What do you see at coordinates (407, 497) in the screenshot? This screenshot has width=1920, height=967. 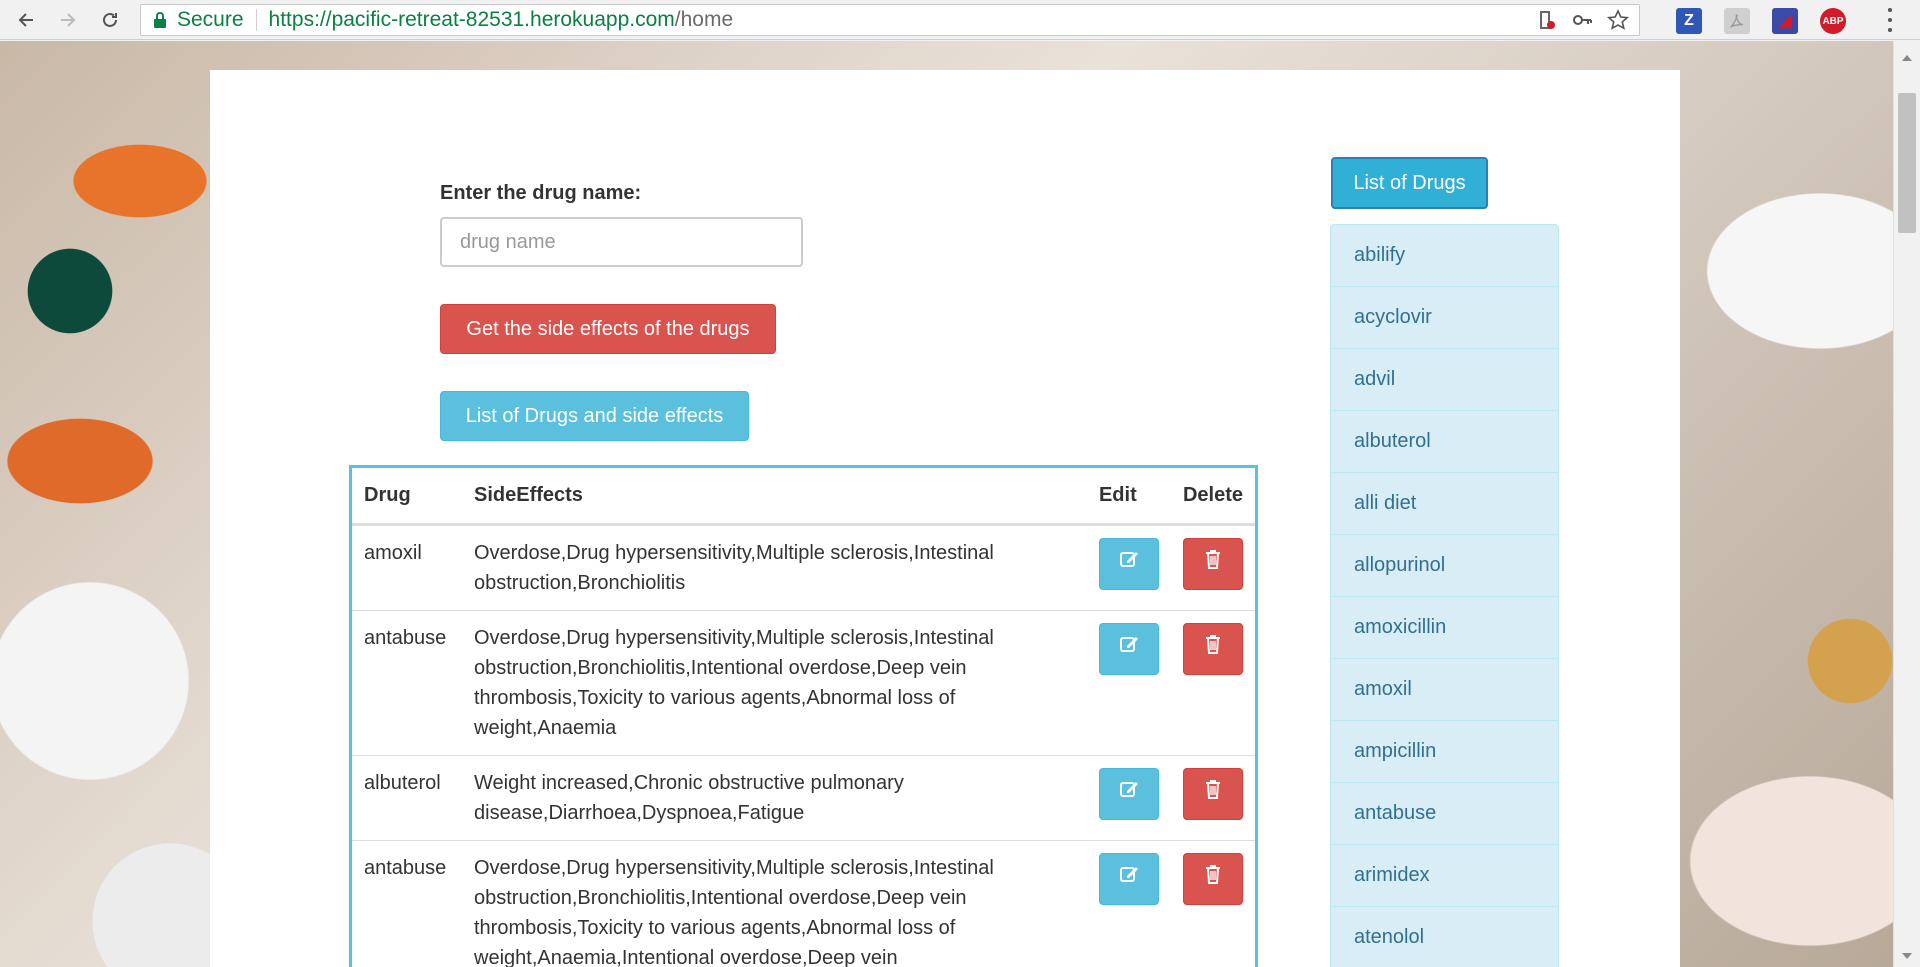 I see `header-drug: Drug` at bounding box center [407, 497].